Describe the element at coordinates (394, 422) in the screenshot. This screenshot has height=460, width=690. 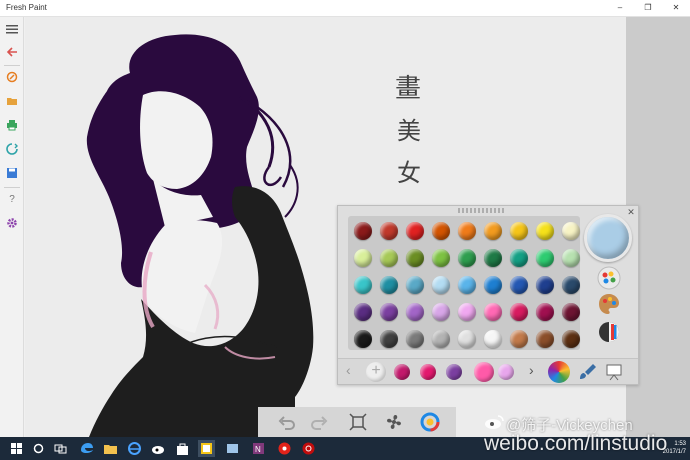
I see `fan-icon` at that location.